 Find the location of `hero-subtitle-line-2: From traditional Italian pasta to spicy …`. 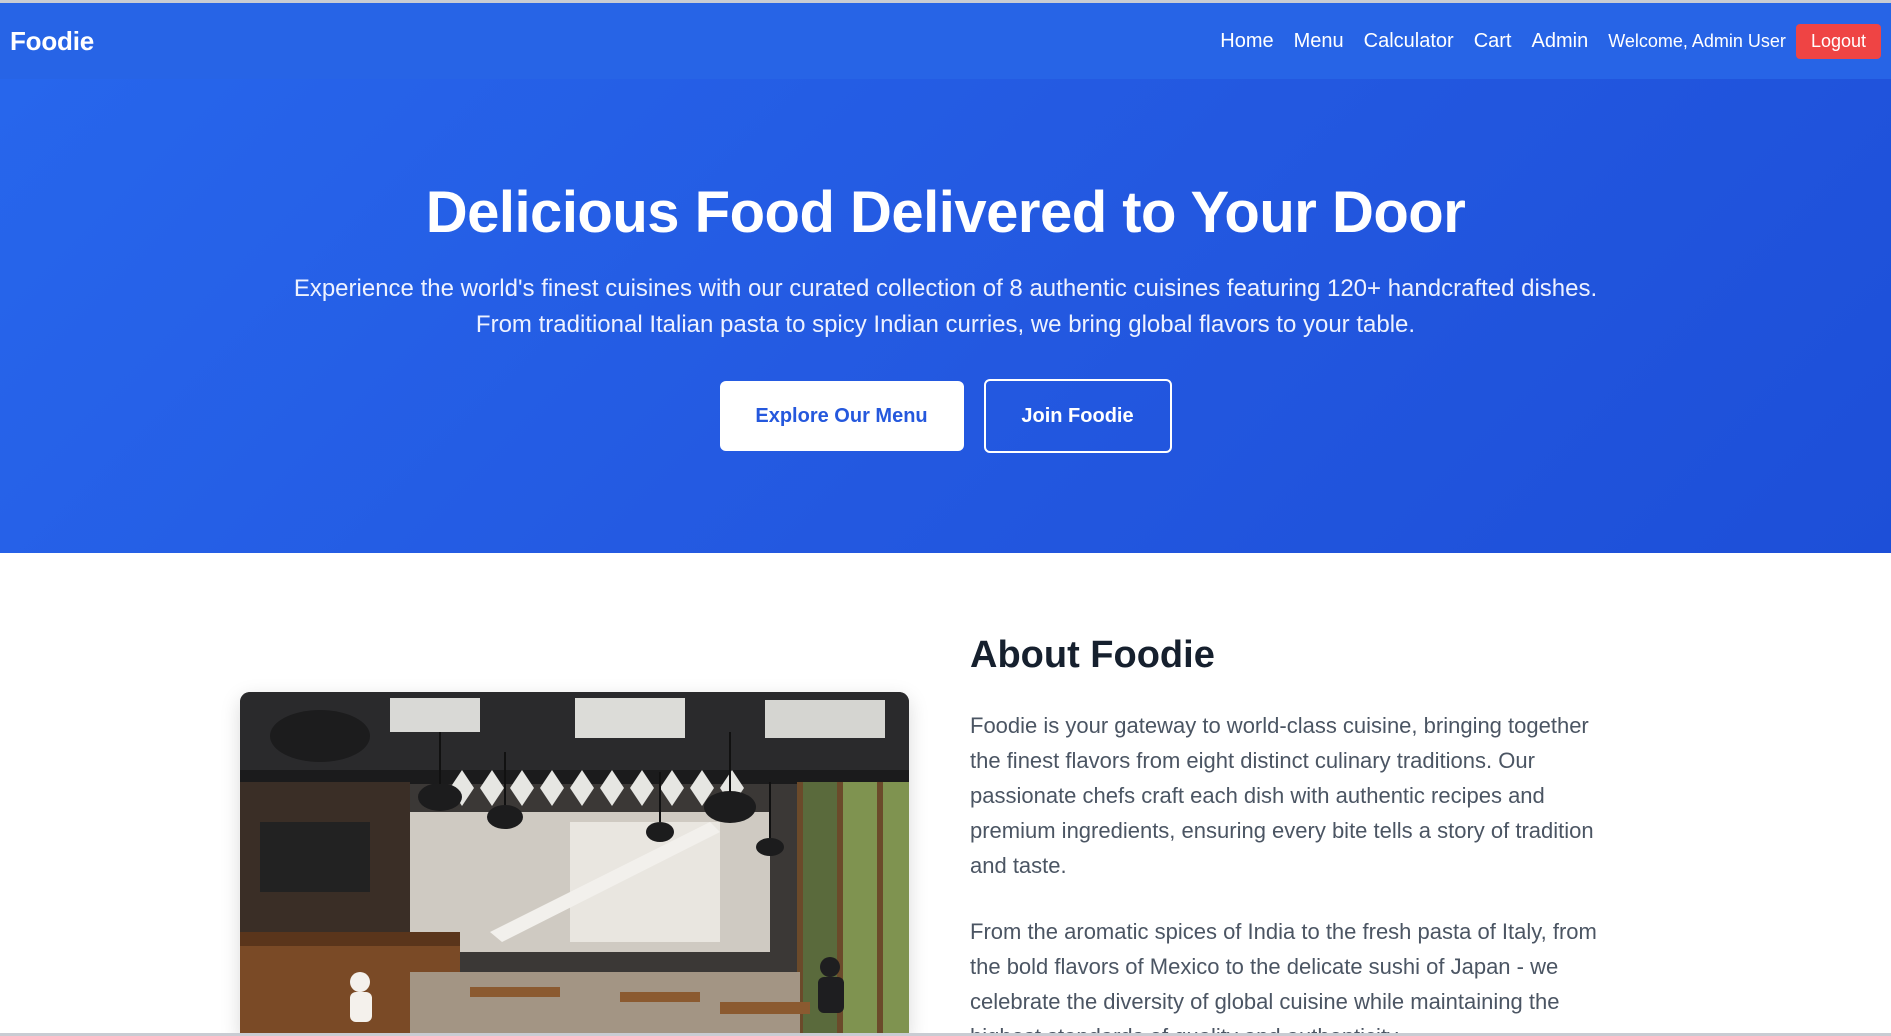

hero-subtitle-line-2: From traditional Italian pasta to spicy … is located at coordinates (945, 324).